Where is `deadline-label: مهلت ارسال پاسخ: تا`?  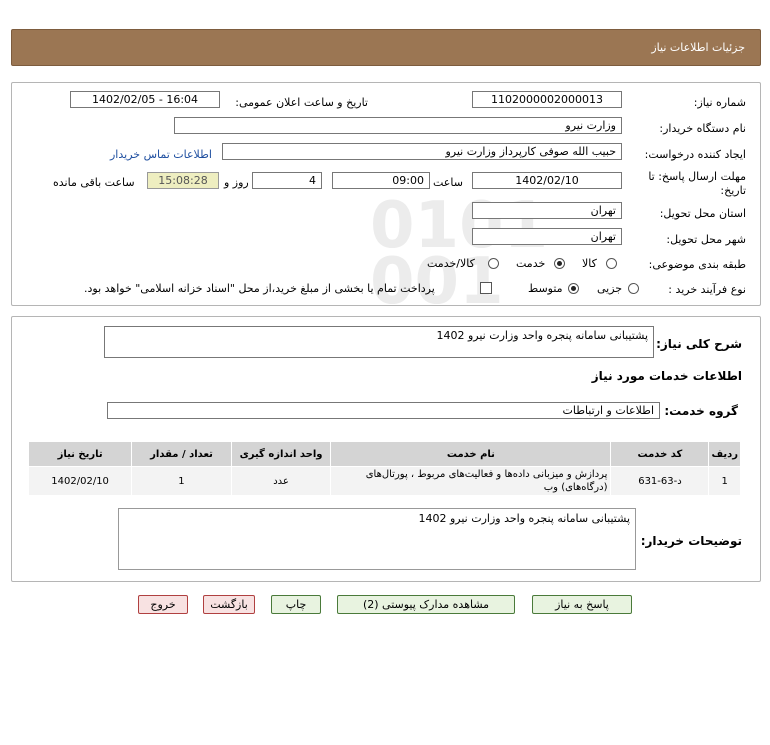 deadline-label: مهلت ارسال پاسخ: تا is located at coordinates (697, 176).